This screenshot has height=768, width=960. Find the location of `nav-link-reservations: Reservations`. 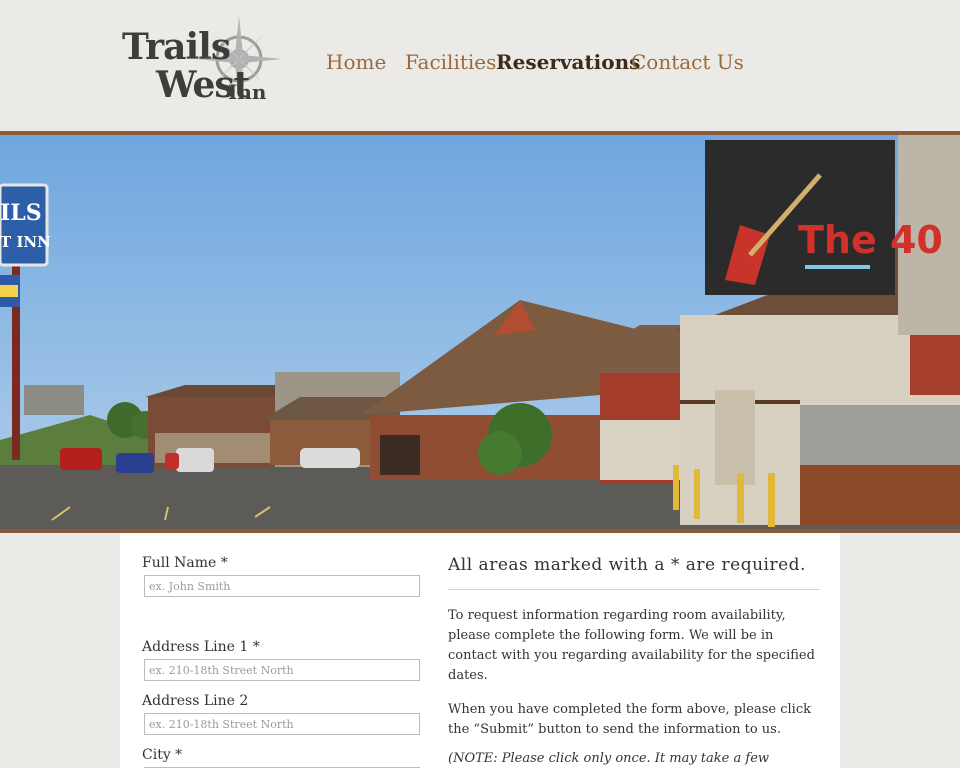

nav-link-reservations: Reservations is located at coordinates (568, 62).